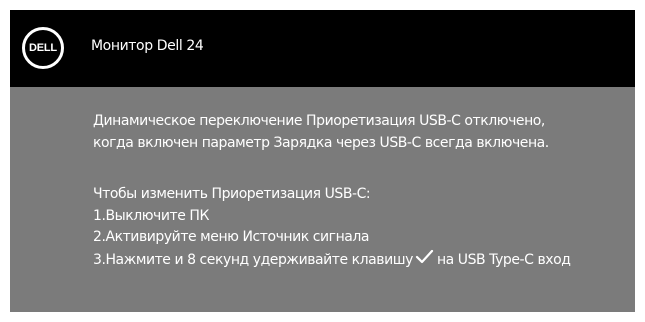 Image resolution: width=645 pixels, height=322 pixels. I want to click on dell-logo-text: DELL, so click(43, 48).